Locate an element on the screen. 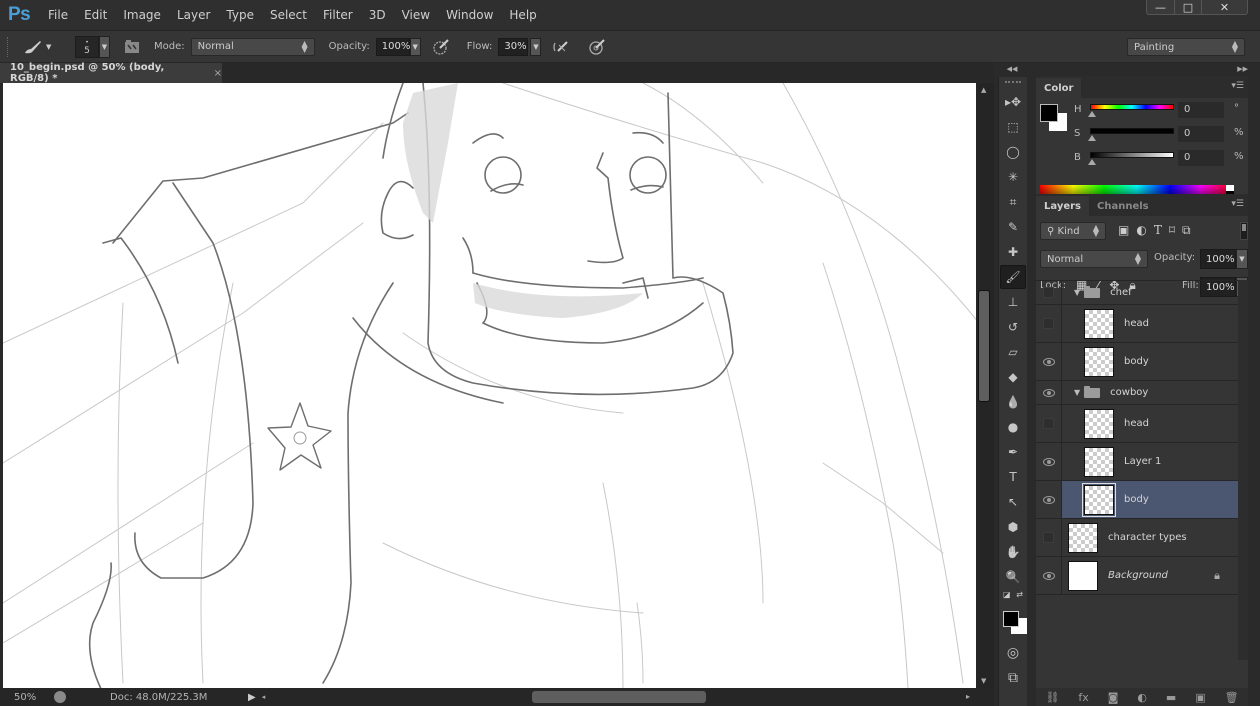  menu-filter: Filter is located at coordinates (338, 15).